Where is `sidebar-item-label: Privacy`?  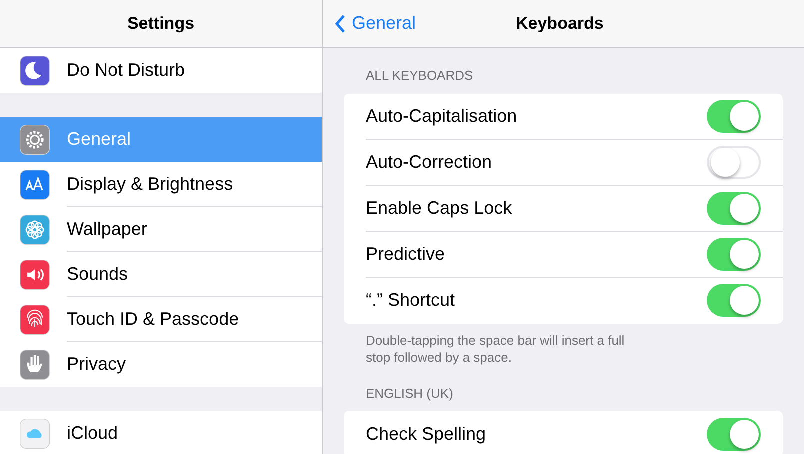
sidebar-item-label: Privacy is located at coordinates (97, 364).